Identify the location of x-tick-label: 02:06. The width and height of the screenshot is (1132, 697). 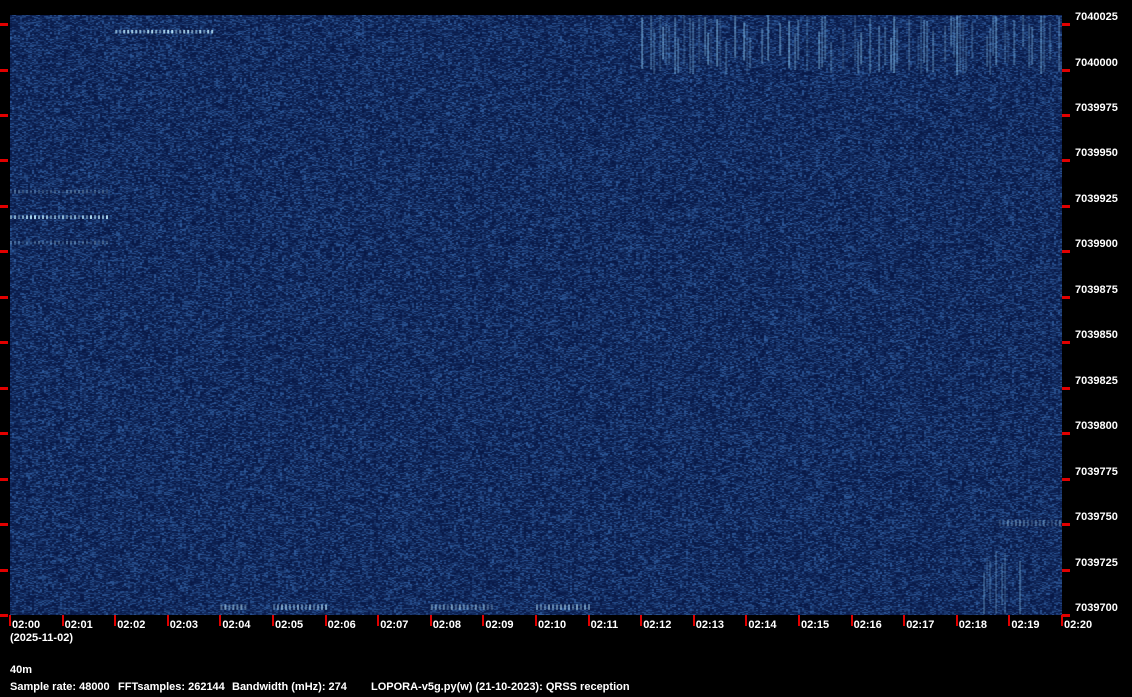
(341, 625).